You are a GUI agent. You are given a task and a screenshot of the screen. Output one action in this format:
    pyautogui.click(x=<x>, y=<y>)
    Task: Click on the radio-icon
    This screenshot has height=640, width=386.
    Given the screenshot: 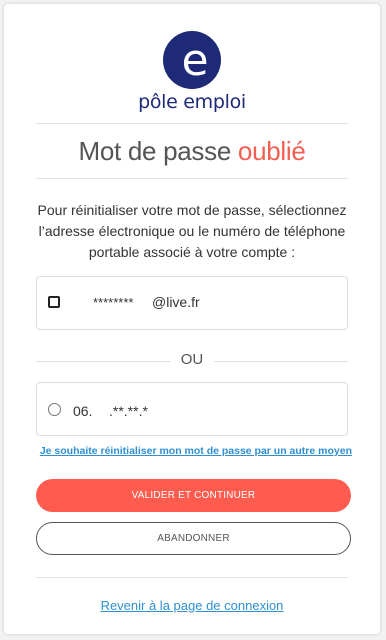 What is the action you would take?
    pyautogui.click(x=54, y=409)
    